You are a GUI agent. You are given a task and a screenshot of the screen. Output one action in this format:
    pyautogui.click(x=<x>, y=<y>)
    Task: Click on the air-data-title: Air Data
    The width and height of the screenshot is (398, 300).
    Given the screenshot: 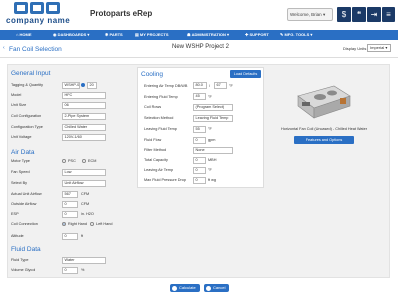 What is the action you would take?
    pyautogui.click(x=23, y=152)
    